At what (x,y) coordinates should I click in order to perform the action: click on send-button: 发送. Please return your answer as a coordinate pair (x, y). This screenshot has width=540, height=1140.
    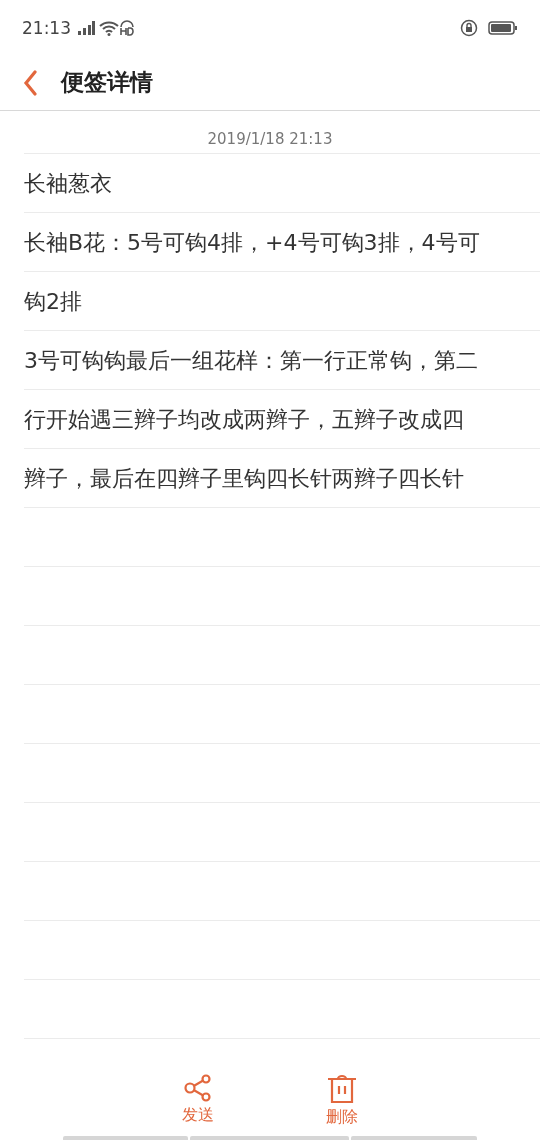
    Looking at the image, I should click on (198, 1100).